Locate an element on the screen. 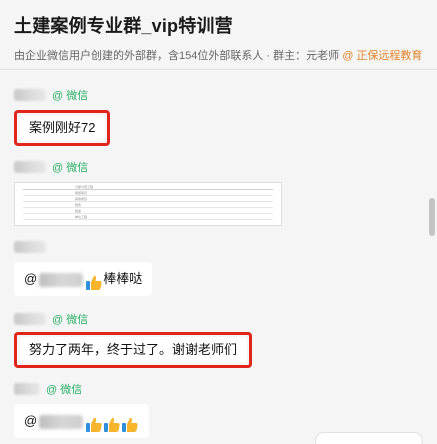  message-item: @ 棒棒哒 is located at coordinates (83, 268).